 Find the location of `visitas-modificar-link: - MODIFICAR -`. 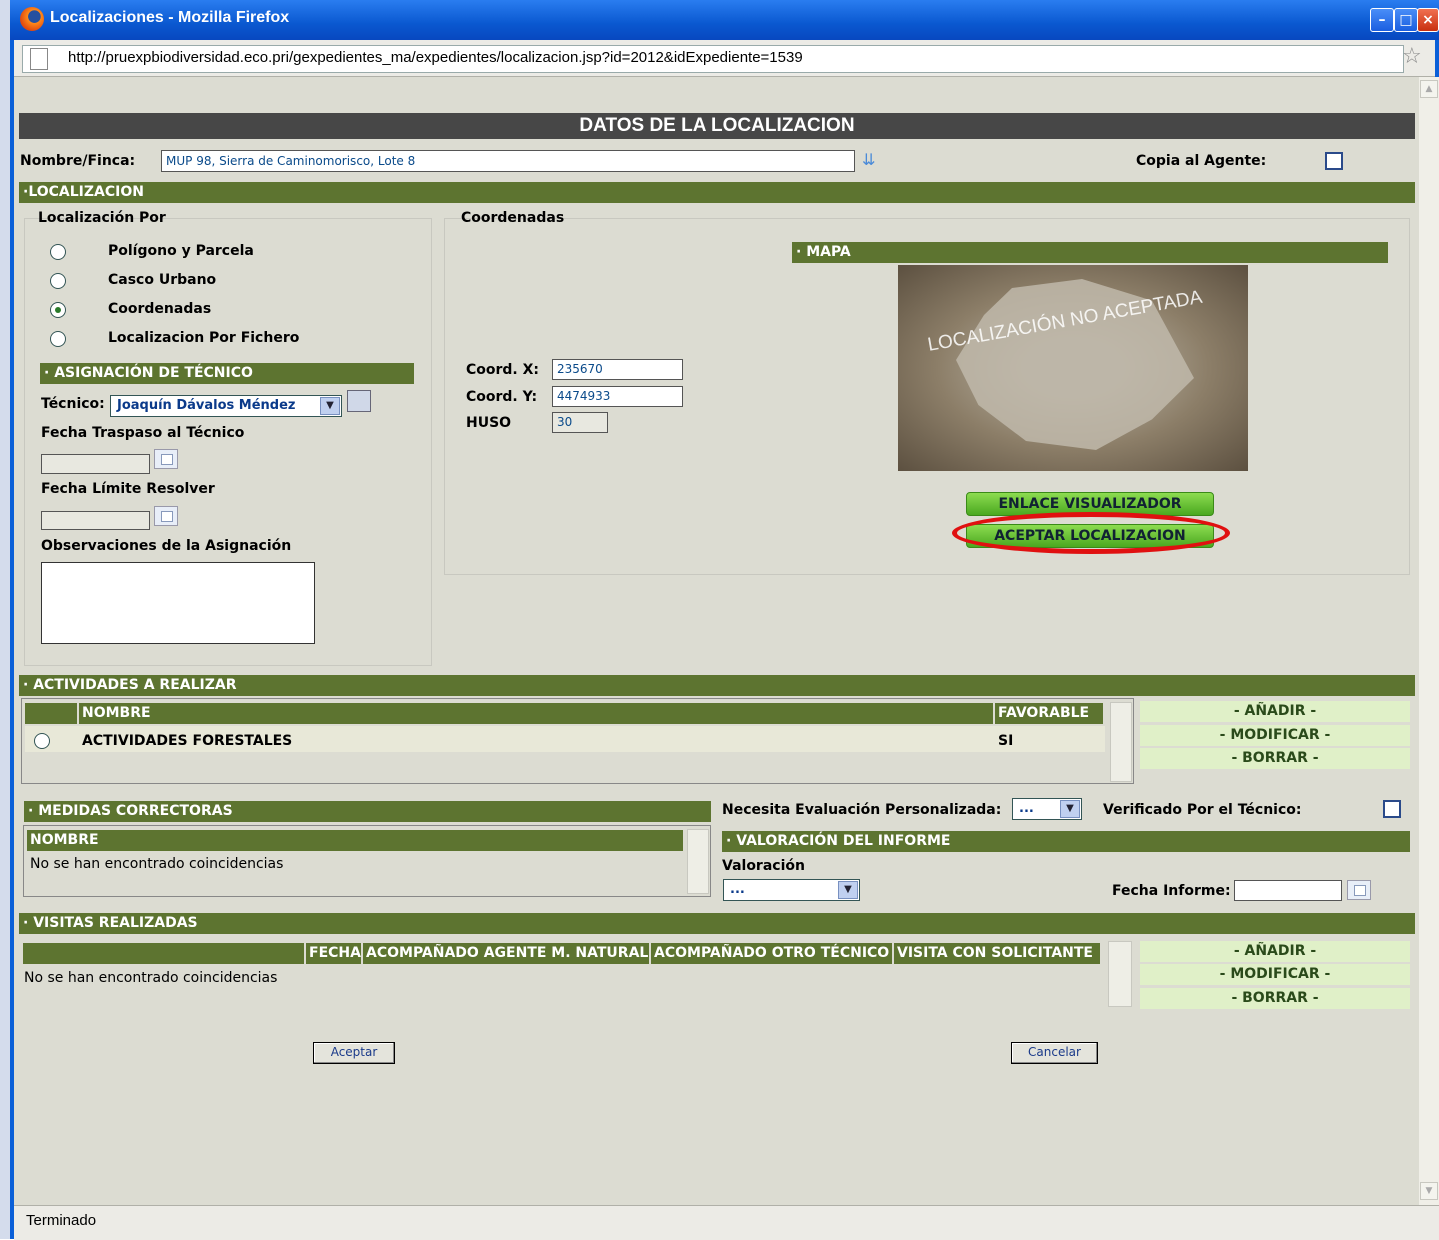

visitas-modificar-link: - MODIFICAR - is located at coordinates (1275, 974).